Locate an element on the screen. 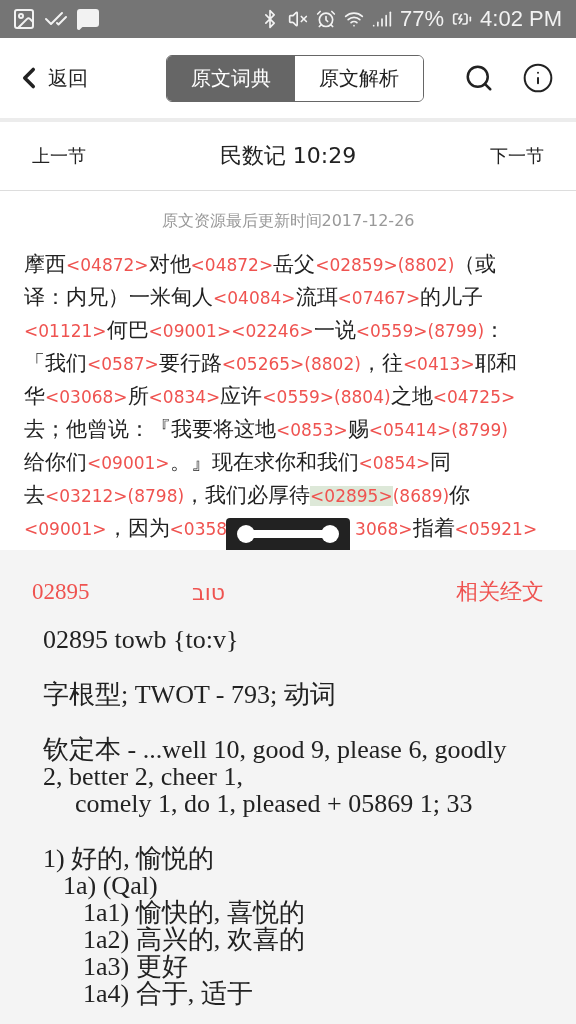 The height and width of the screenshot is (1024, 576). verse-text: ，我们必厚待 is located at coordinates (247, 495).